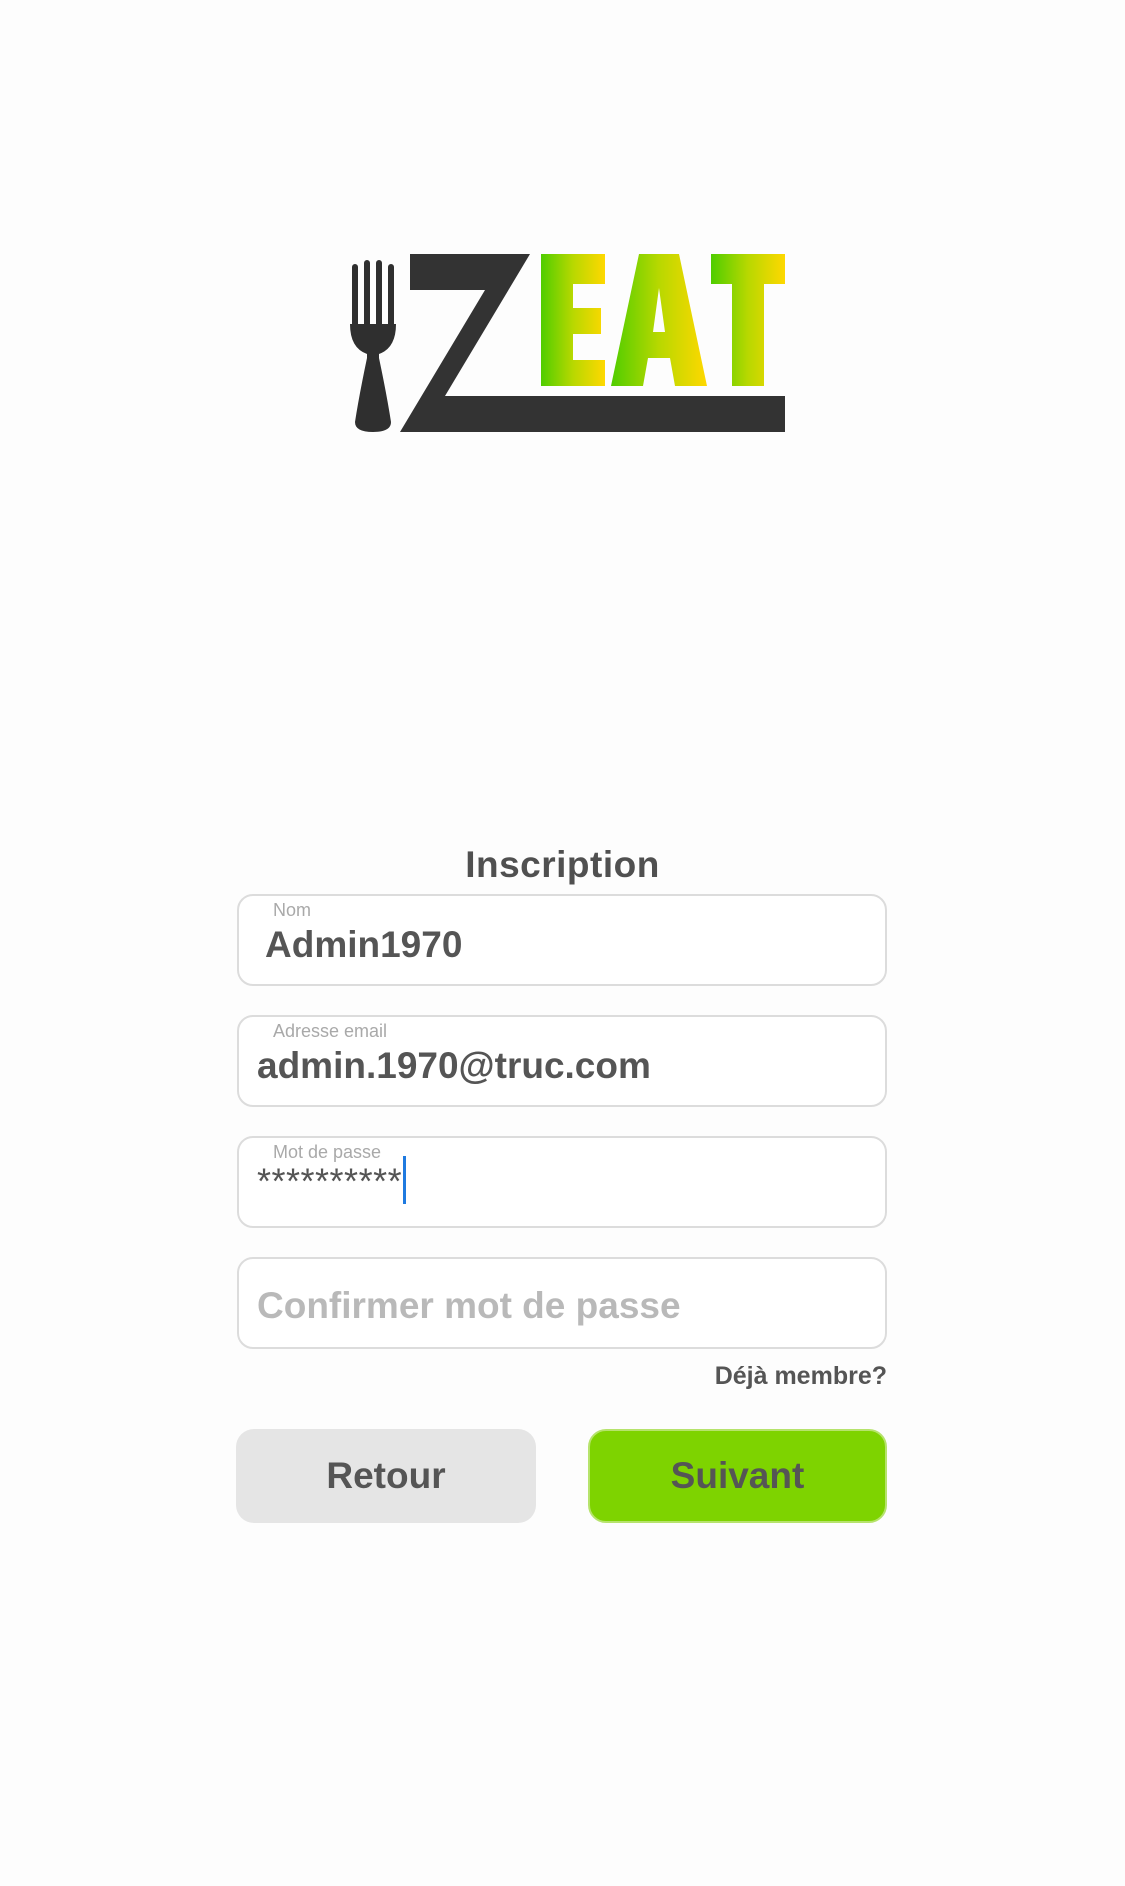 This screenshot has width=1125, height=1886. What do you see at coordinates (386, 1476) in the screenshot?
I see `back-button: Retour` at bounding box center [386, 1476].